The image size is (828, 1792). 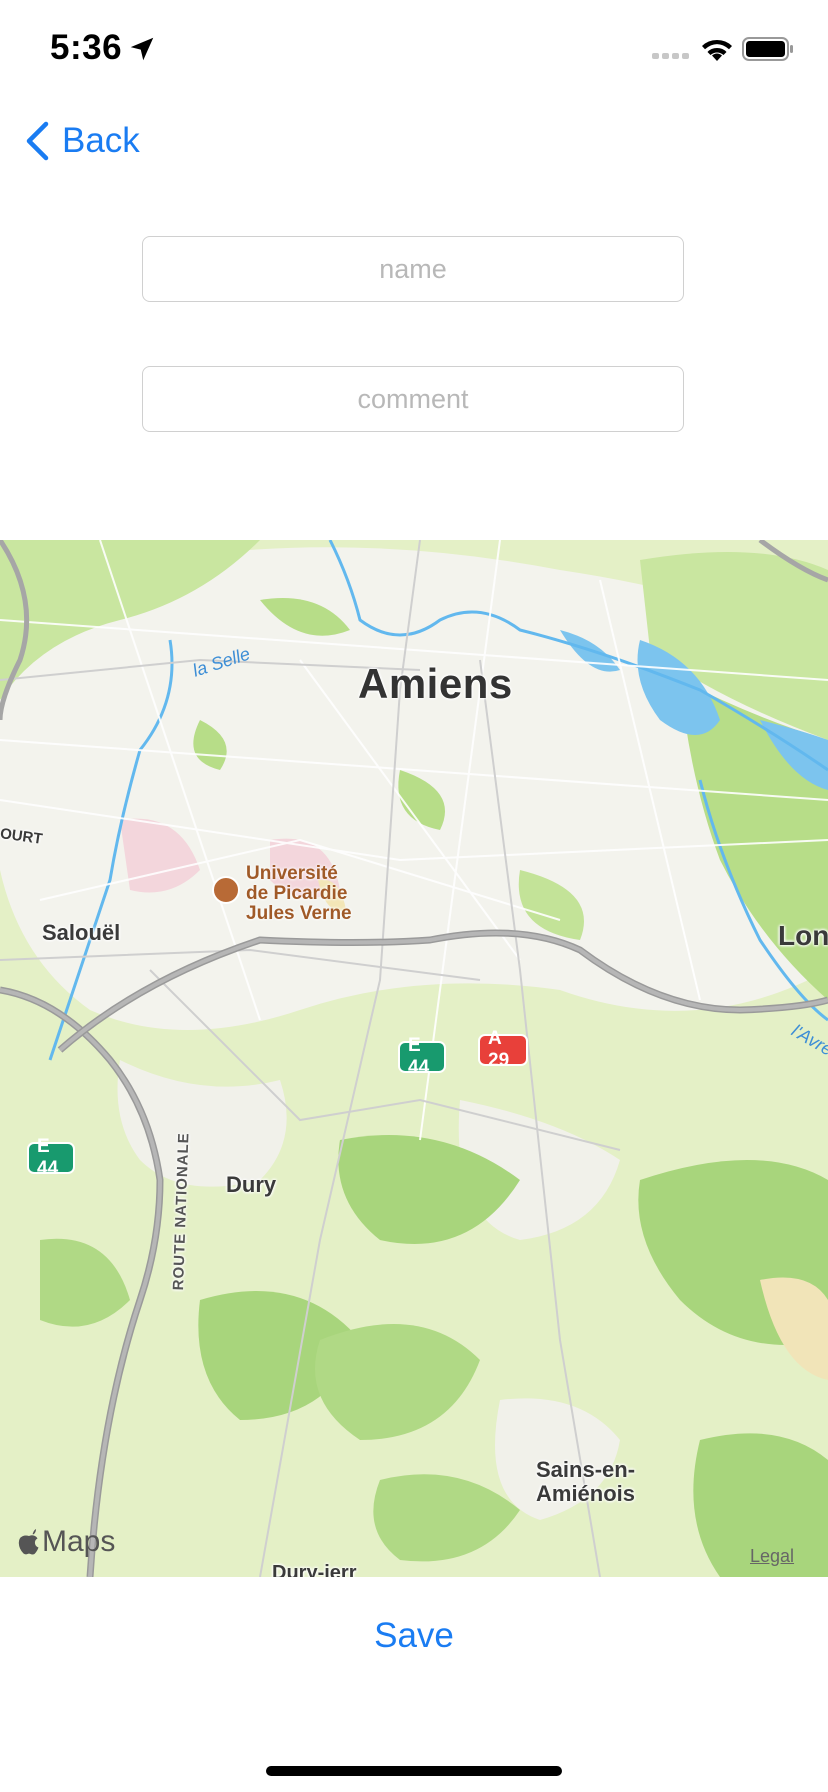 What do you see at coordinates (86, 47) in the screenshot?
I see `status-time: 5:36` at bounding box center [86, 47].